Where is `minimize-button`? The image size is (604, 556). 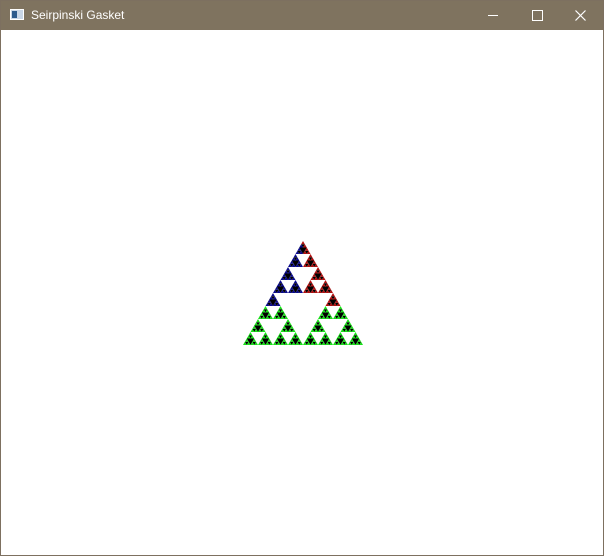
minimize-button is located at coordinates (493, 15).